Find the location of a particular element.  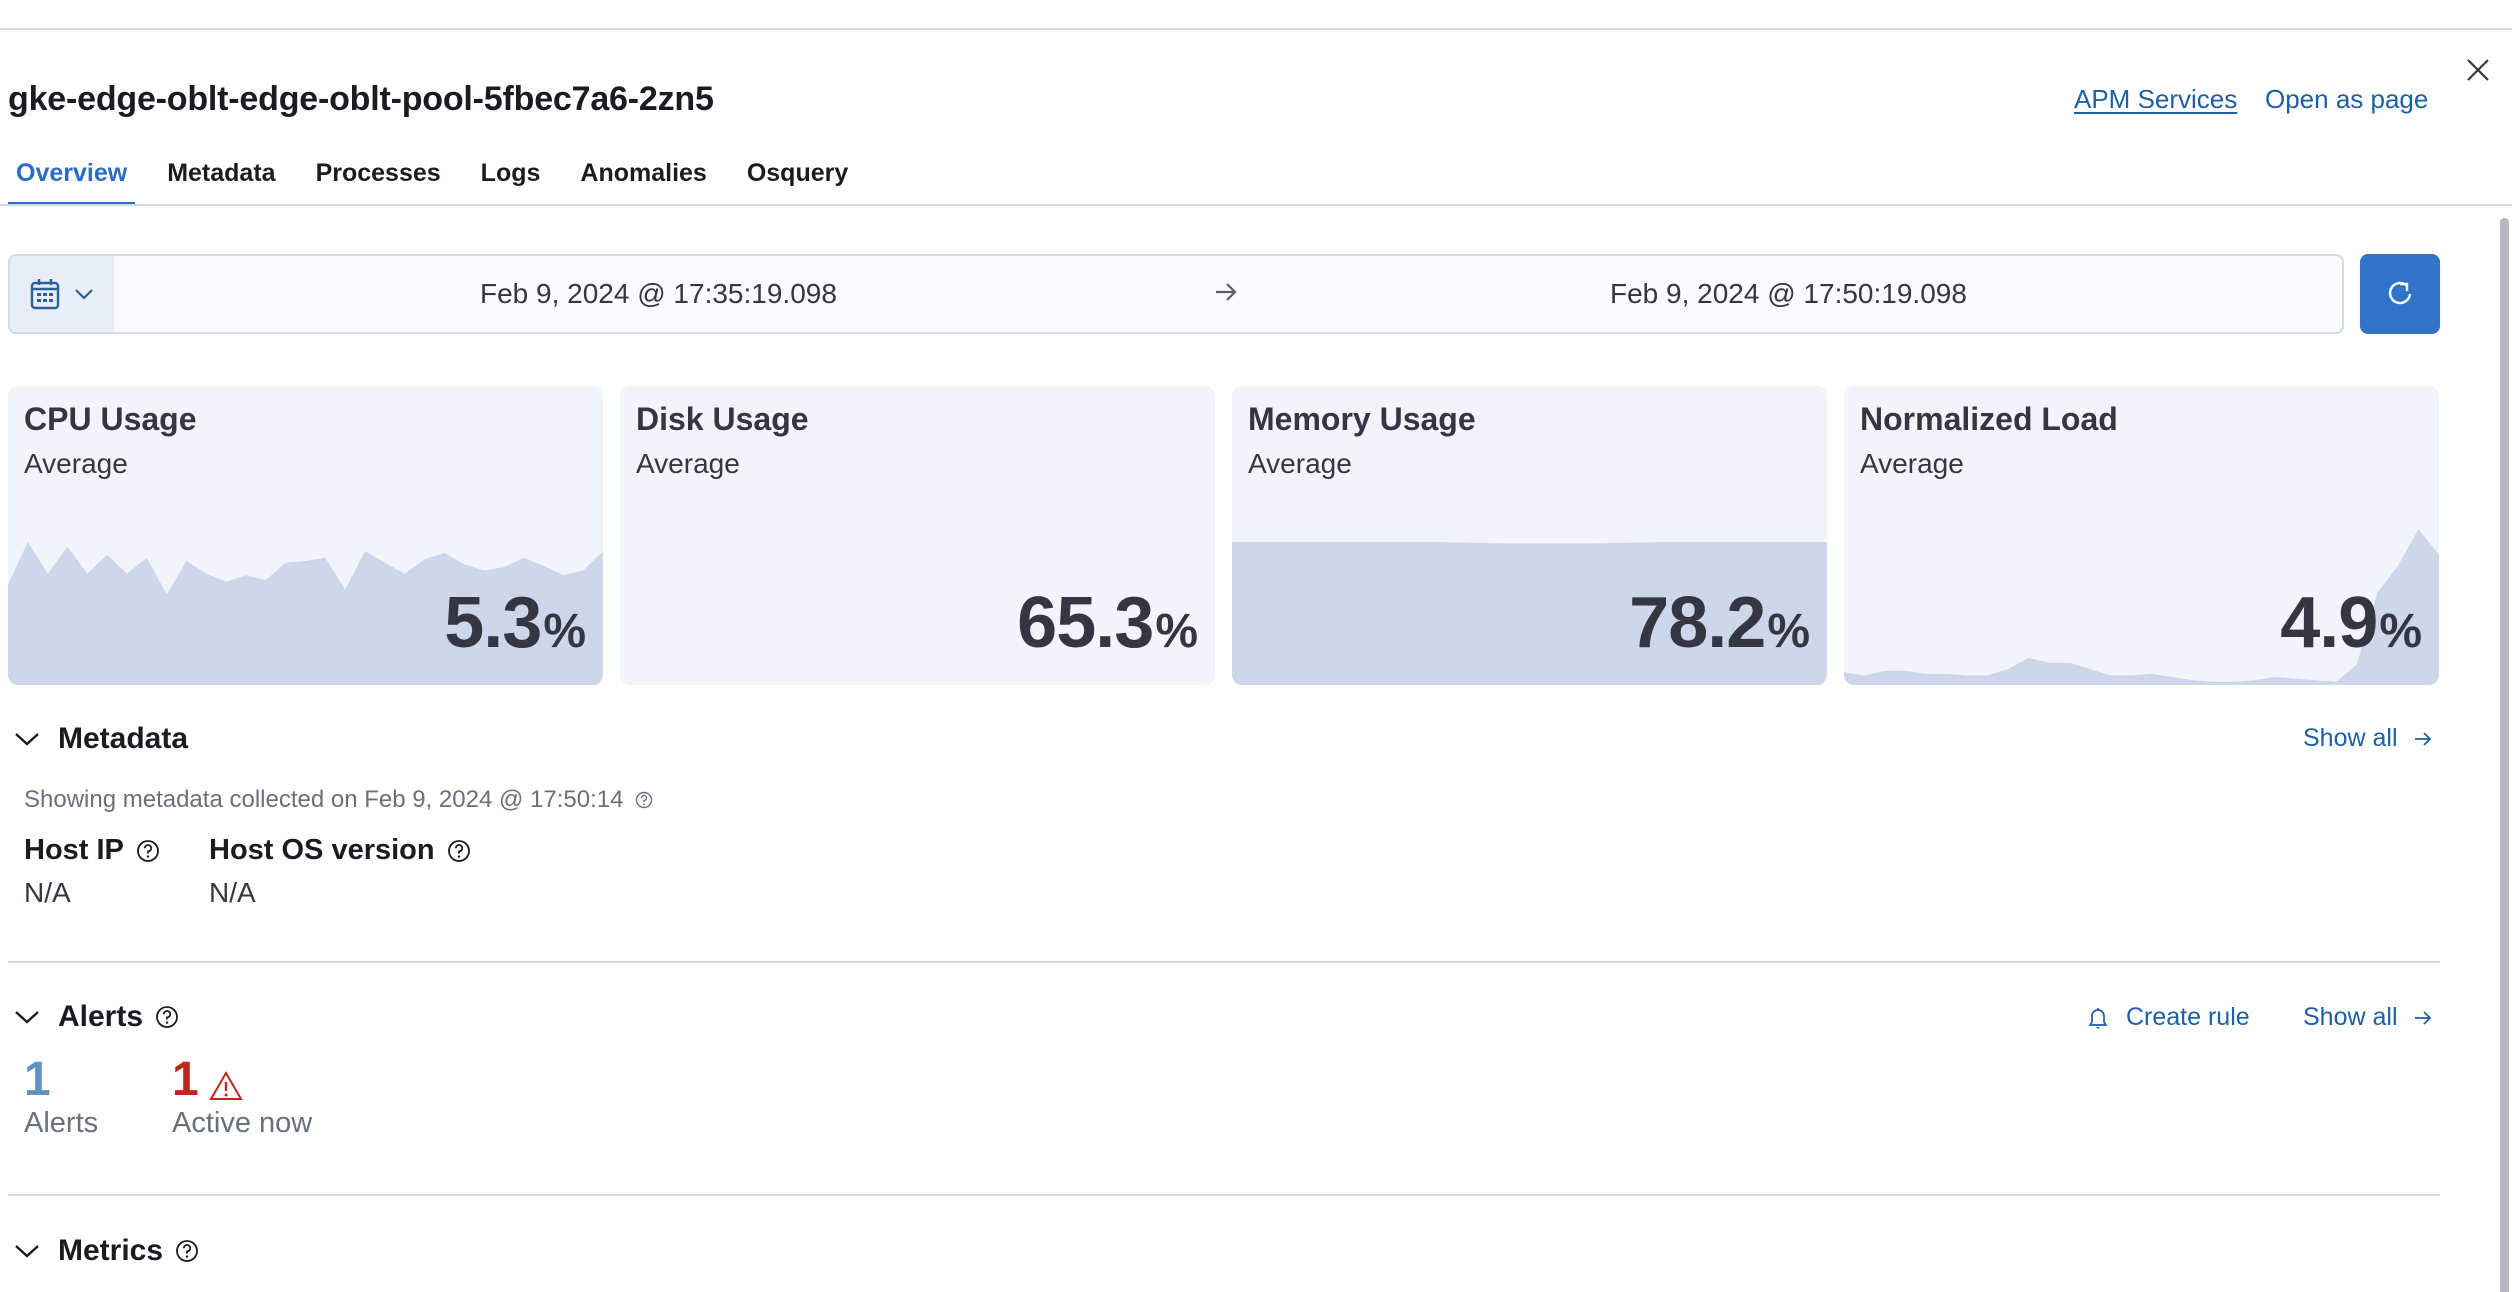

top-divider is located at coordinates (1256, 29).